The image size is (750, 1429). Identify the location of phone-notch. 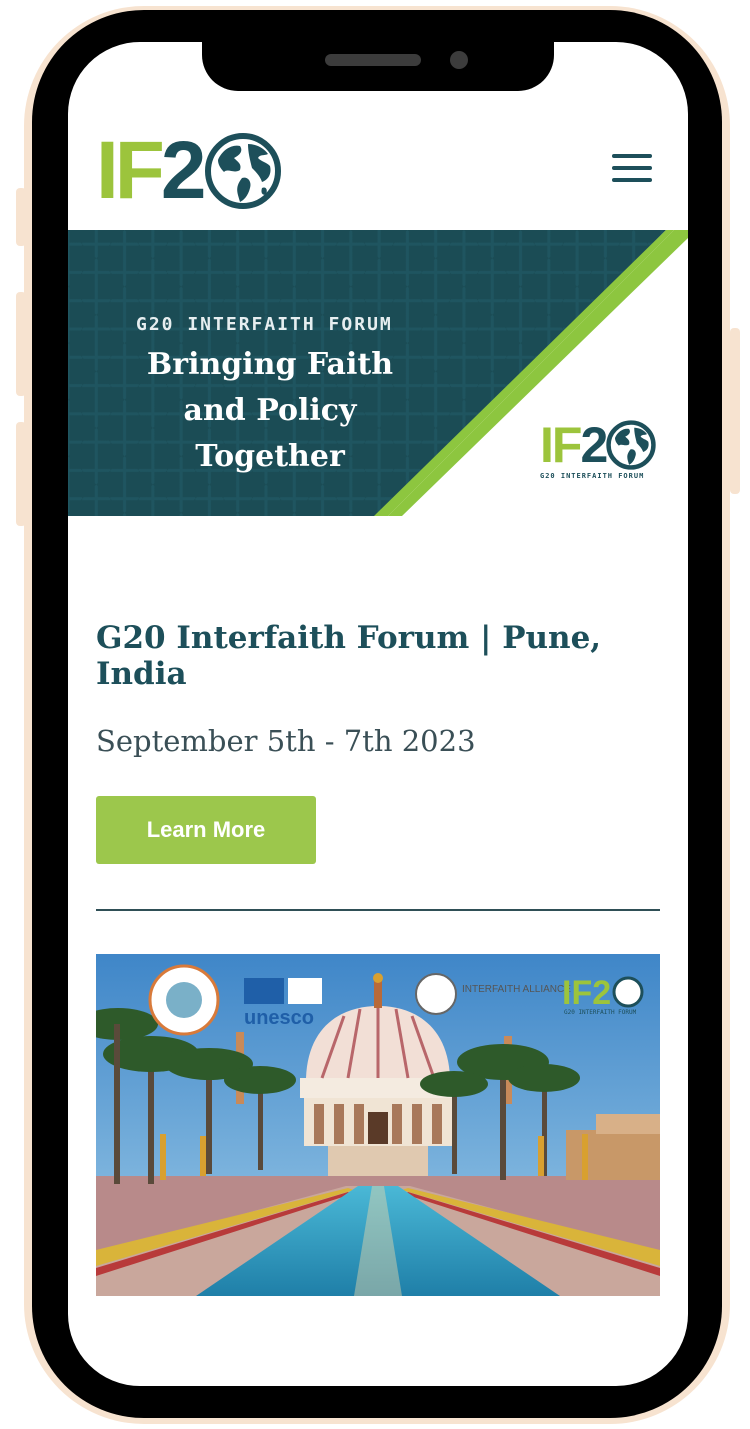
(378, 65).